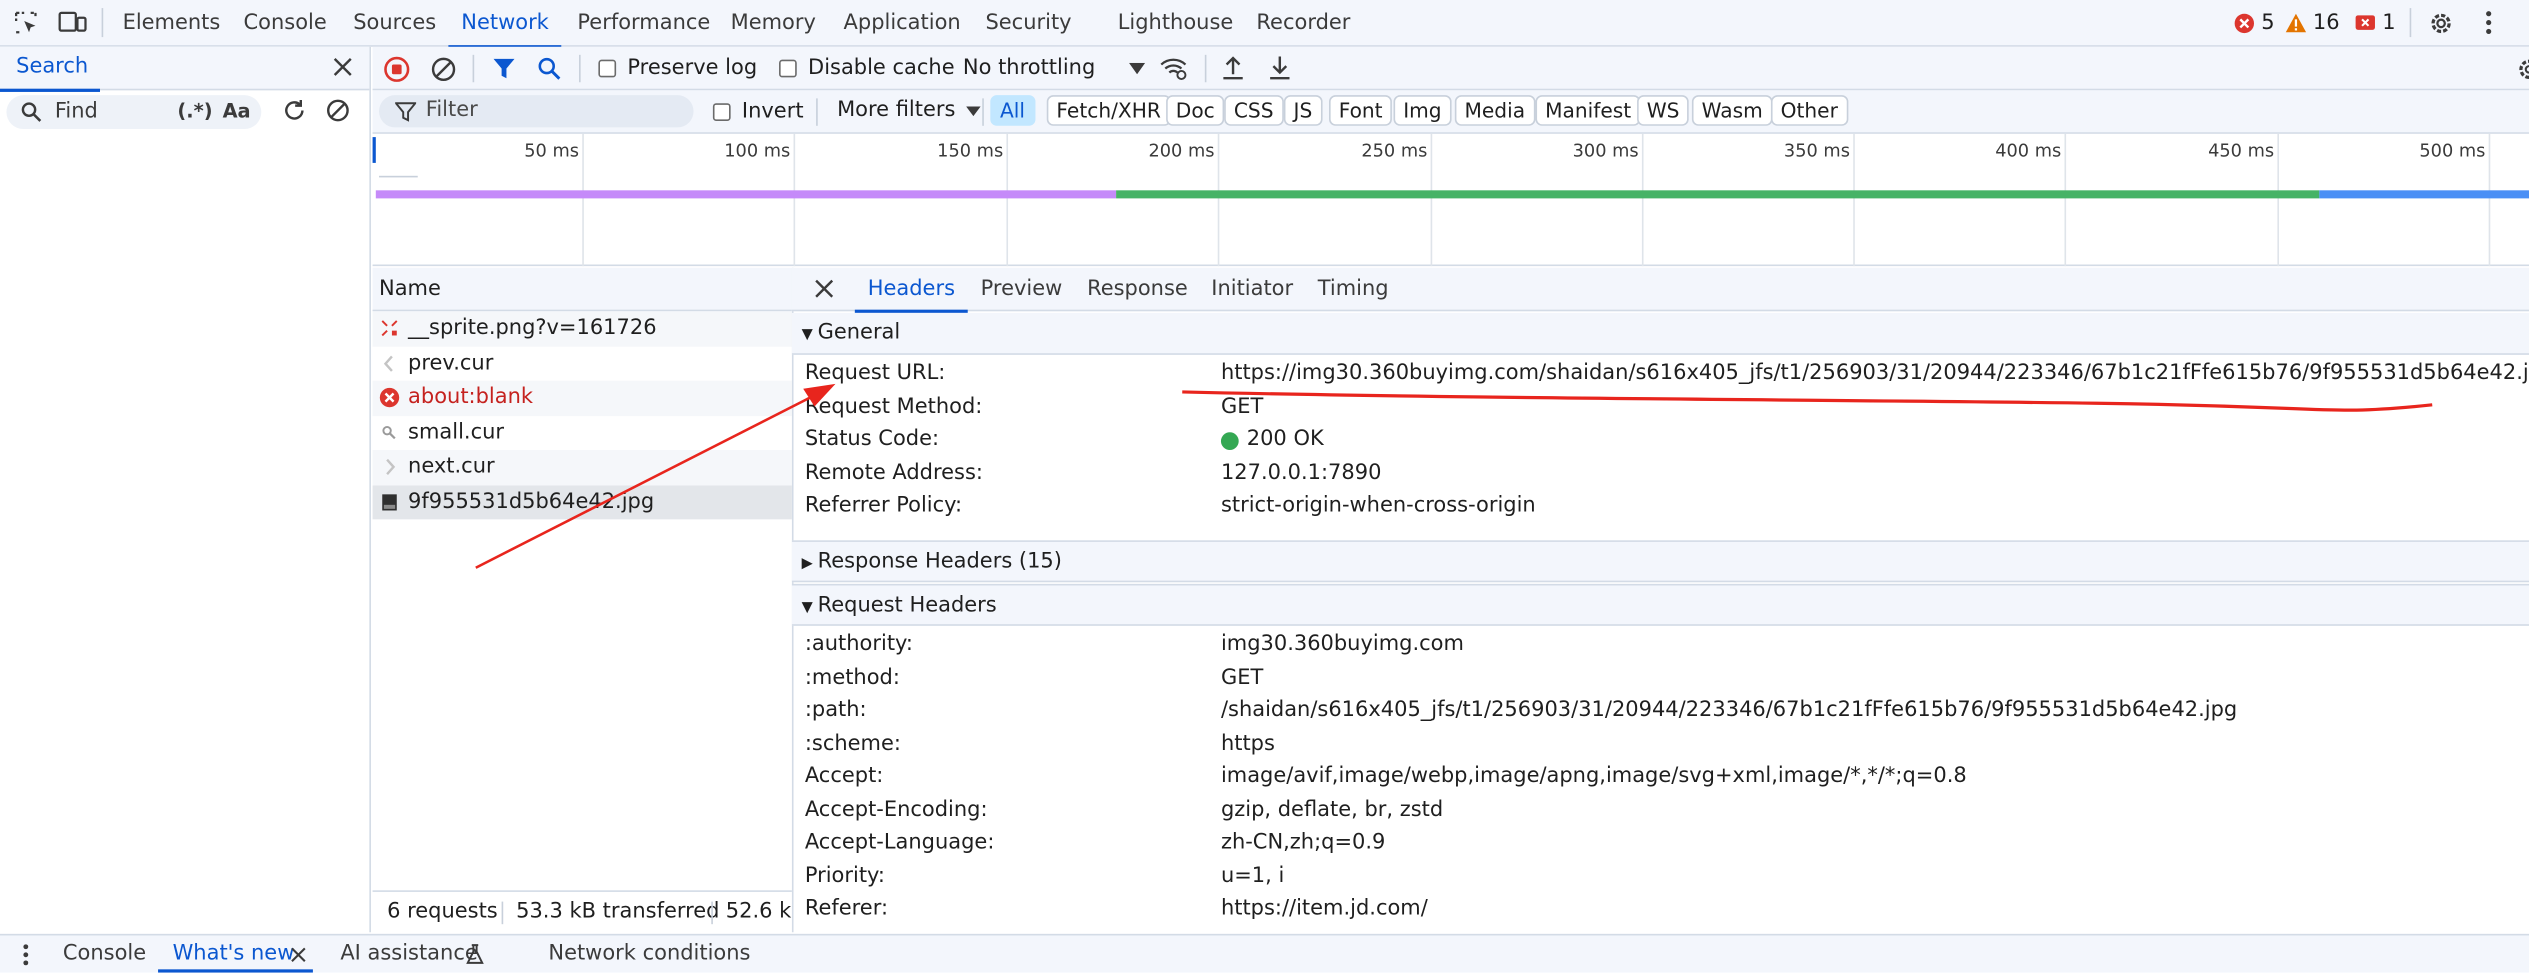  What do you see at coordinates (104, 954) in the screenshot?
I see `drawer-tab-console: Console` at bounding box center [104, 954].